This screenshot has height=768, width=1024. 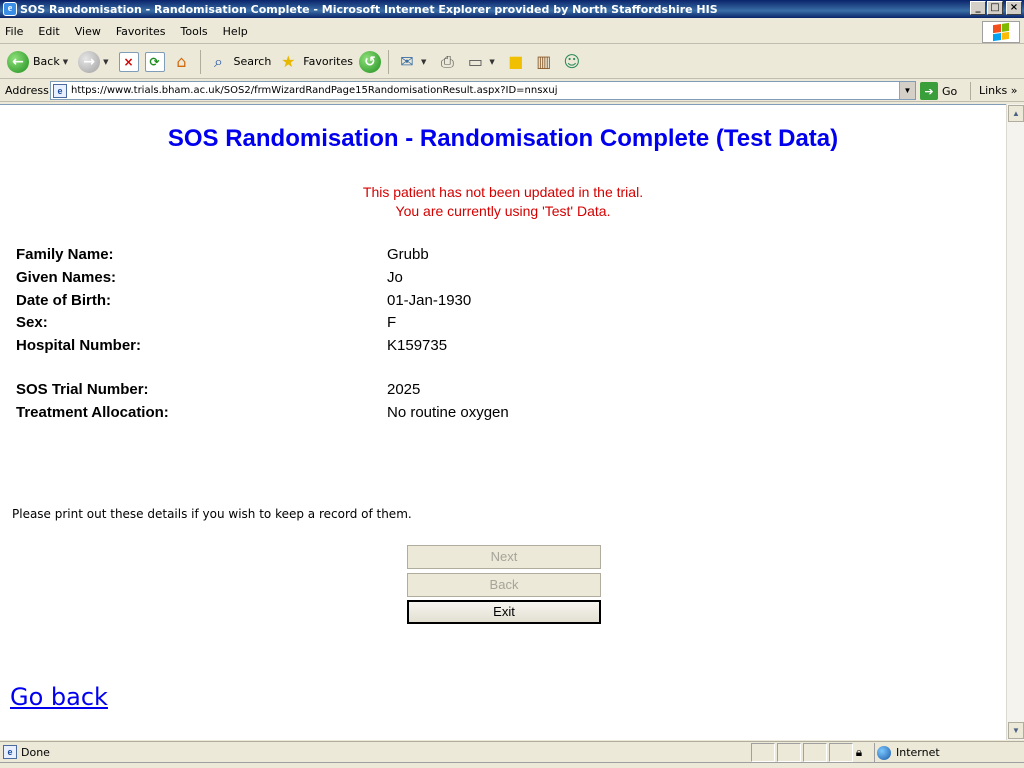 I want to click on edit-page-icon: ▭, so click(x=475, y=61).